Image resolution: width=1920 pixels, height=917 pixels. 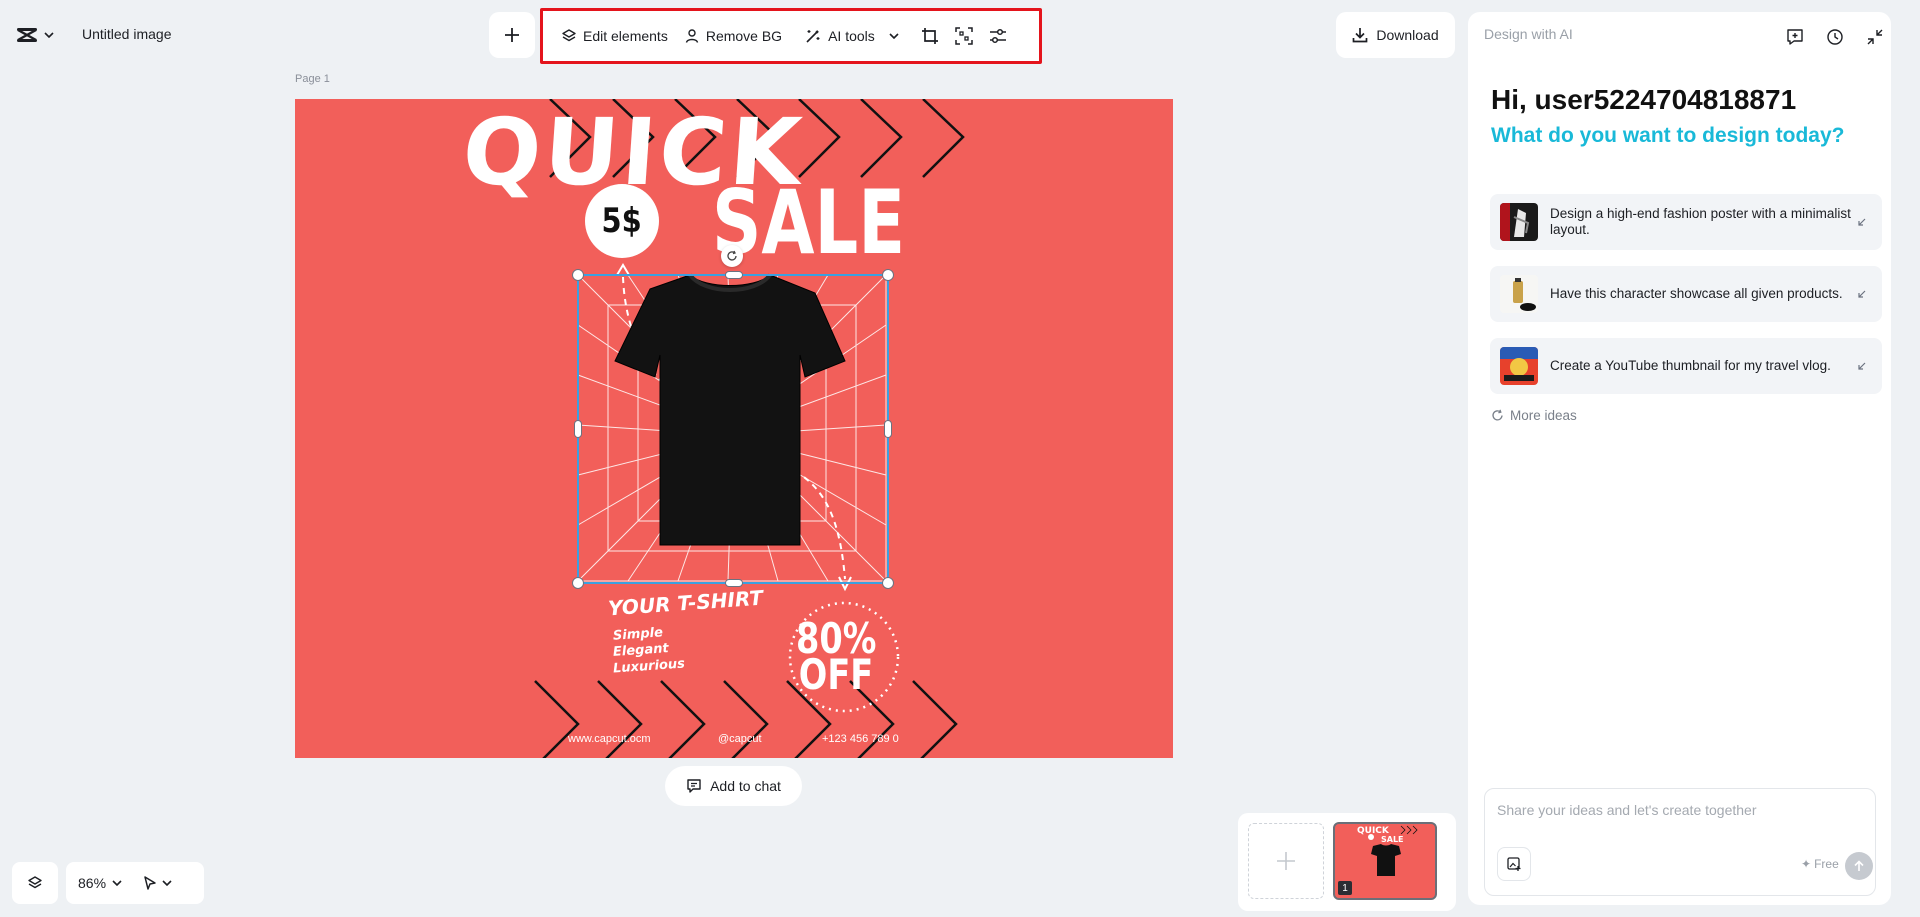 I want to click on poster-discount-off: OFF, so click(x=836, y=674).